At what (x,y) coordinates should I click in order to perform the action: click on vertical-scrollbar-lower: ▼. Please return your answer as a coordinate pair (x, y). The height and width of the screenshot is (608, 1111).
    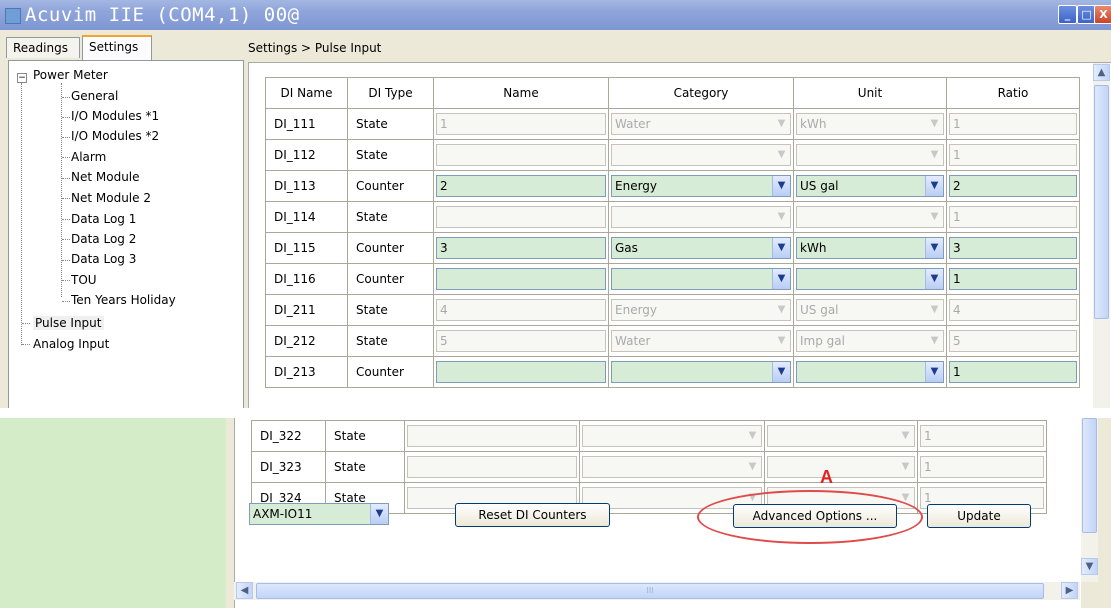
    Looking at the image, I should click on (1089, 500).